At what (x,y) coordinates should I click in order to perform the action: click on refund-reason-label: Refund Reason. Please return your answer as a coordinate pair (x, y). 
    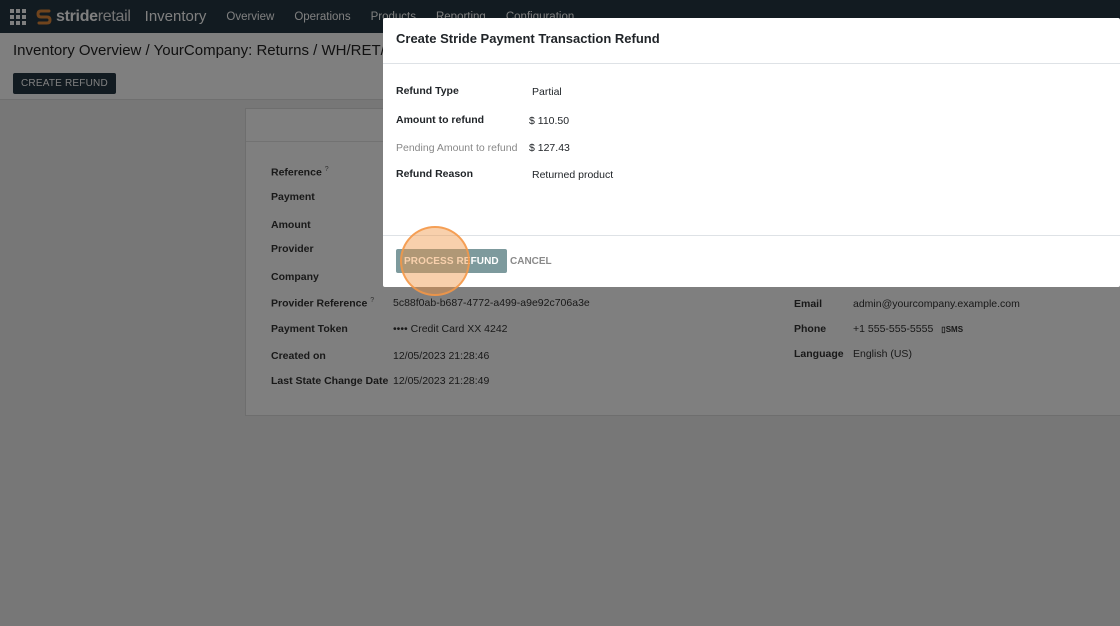
    Looking at the image, I should click on (435, 174).